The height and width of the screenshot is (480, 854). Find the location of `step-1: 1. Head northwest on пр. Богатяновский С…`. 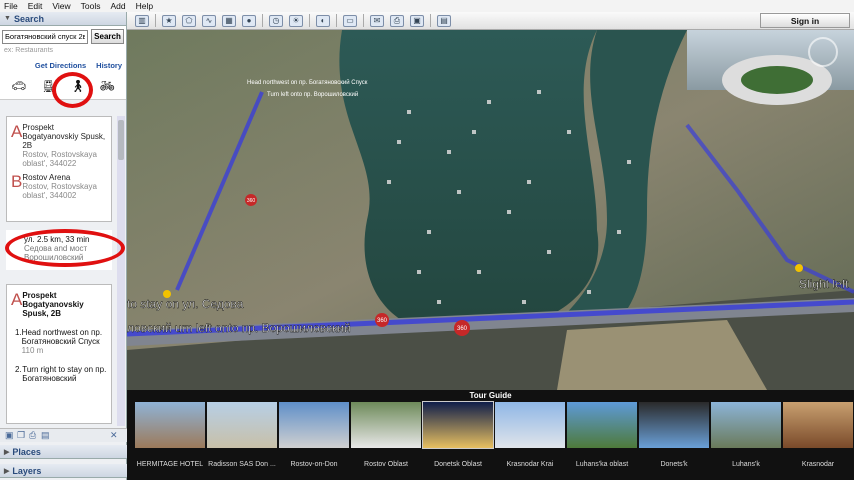

step-1: 1. Head northwest on пр. Богатяновский С… is located at coordinates (61, 341).